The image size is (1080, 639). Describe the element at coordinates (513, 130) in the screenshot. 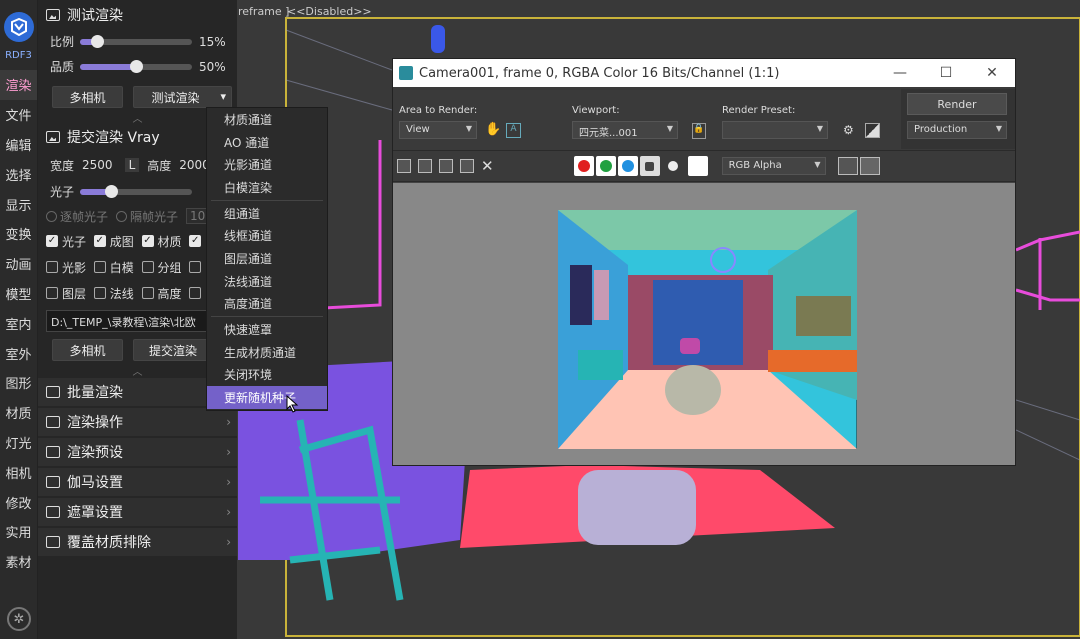

I see `auto-region-icon: A` at that location.